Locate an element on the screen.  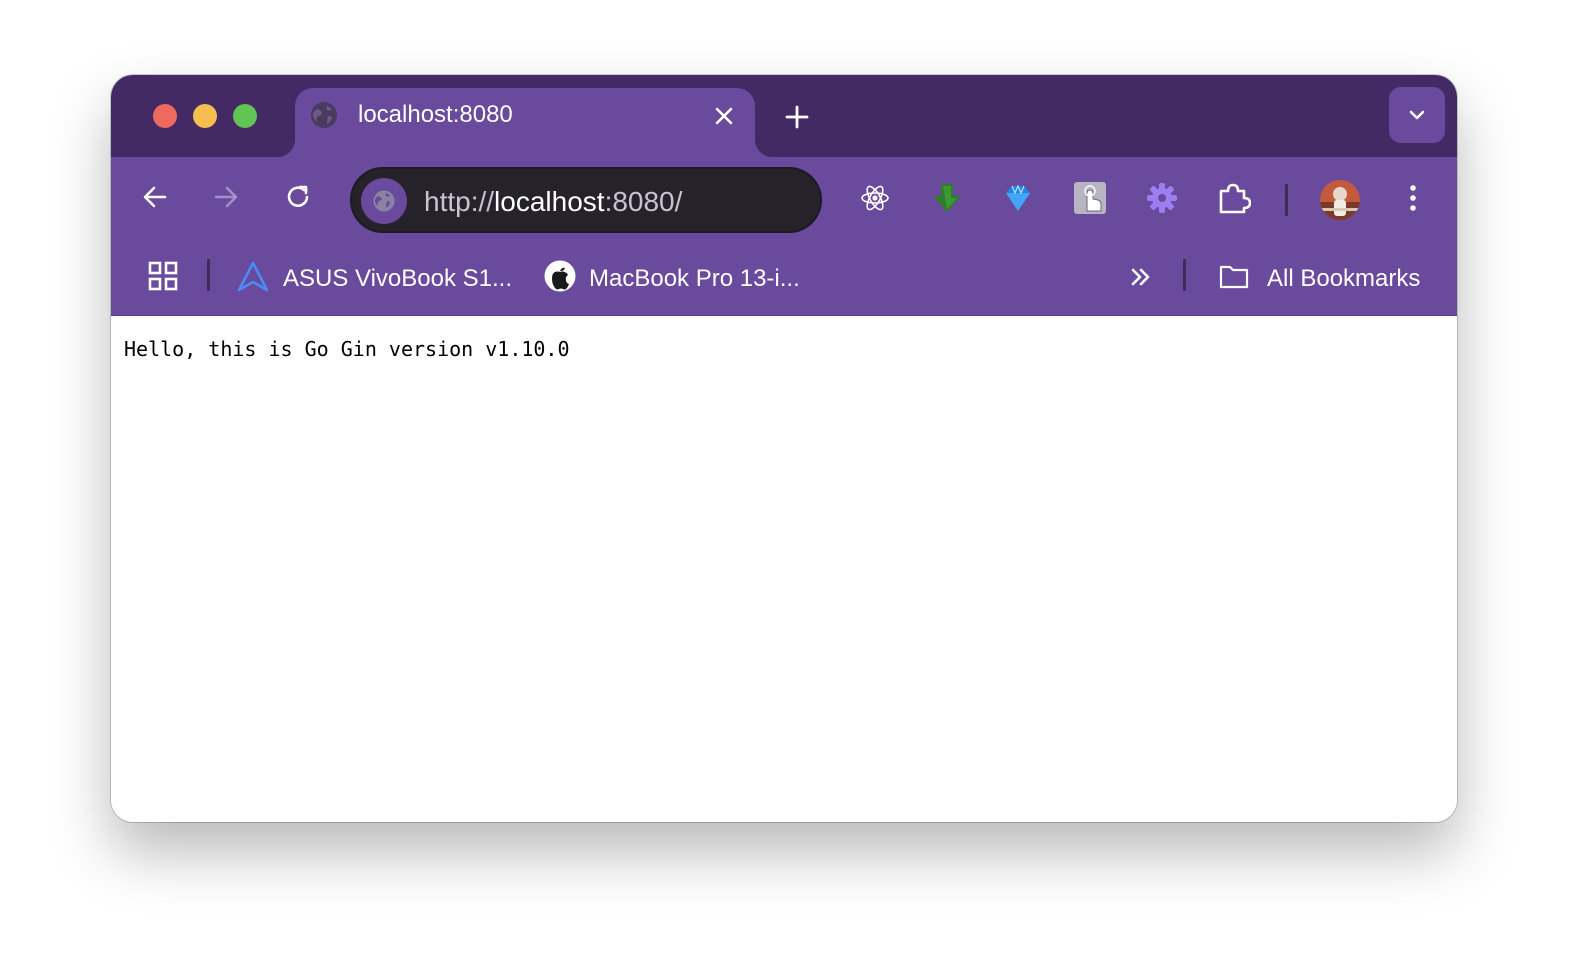
minimize-window-button is located at coordinates (205, 116).